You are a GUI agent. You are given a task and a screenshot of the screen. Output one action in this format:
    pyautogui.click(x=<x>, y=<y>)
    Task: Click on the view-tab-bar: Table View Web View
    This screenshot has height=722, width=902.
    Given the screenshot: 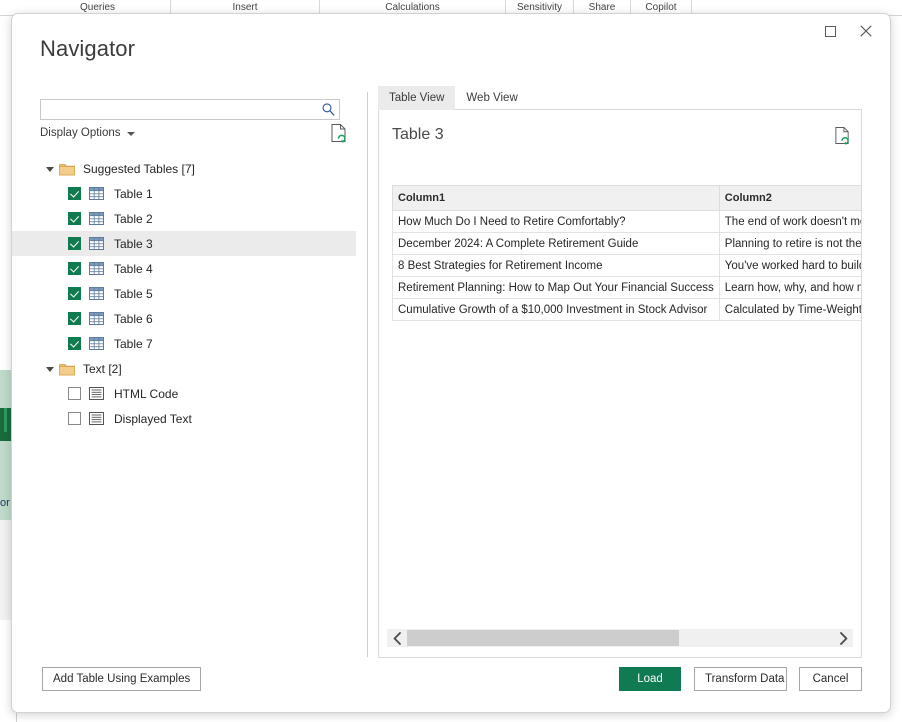 What is the action you would take?
    pyautogui.click(x=620, y=98)
    